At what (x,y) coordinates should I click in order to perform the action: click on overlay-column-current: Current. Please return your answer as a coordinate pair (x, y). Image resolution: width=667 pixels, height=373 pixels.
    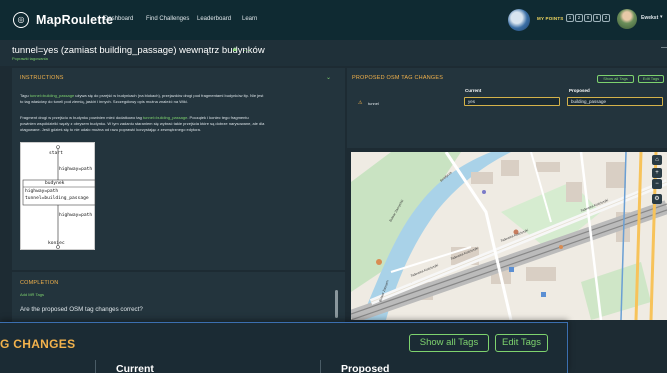
    Looking at the image, I should click on (135, 368).